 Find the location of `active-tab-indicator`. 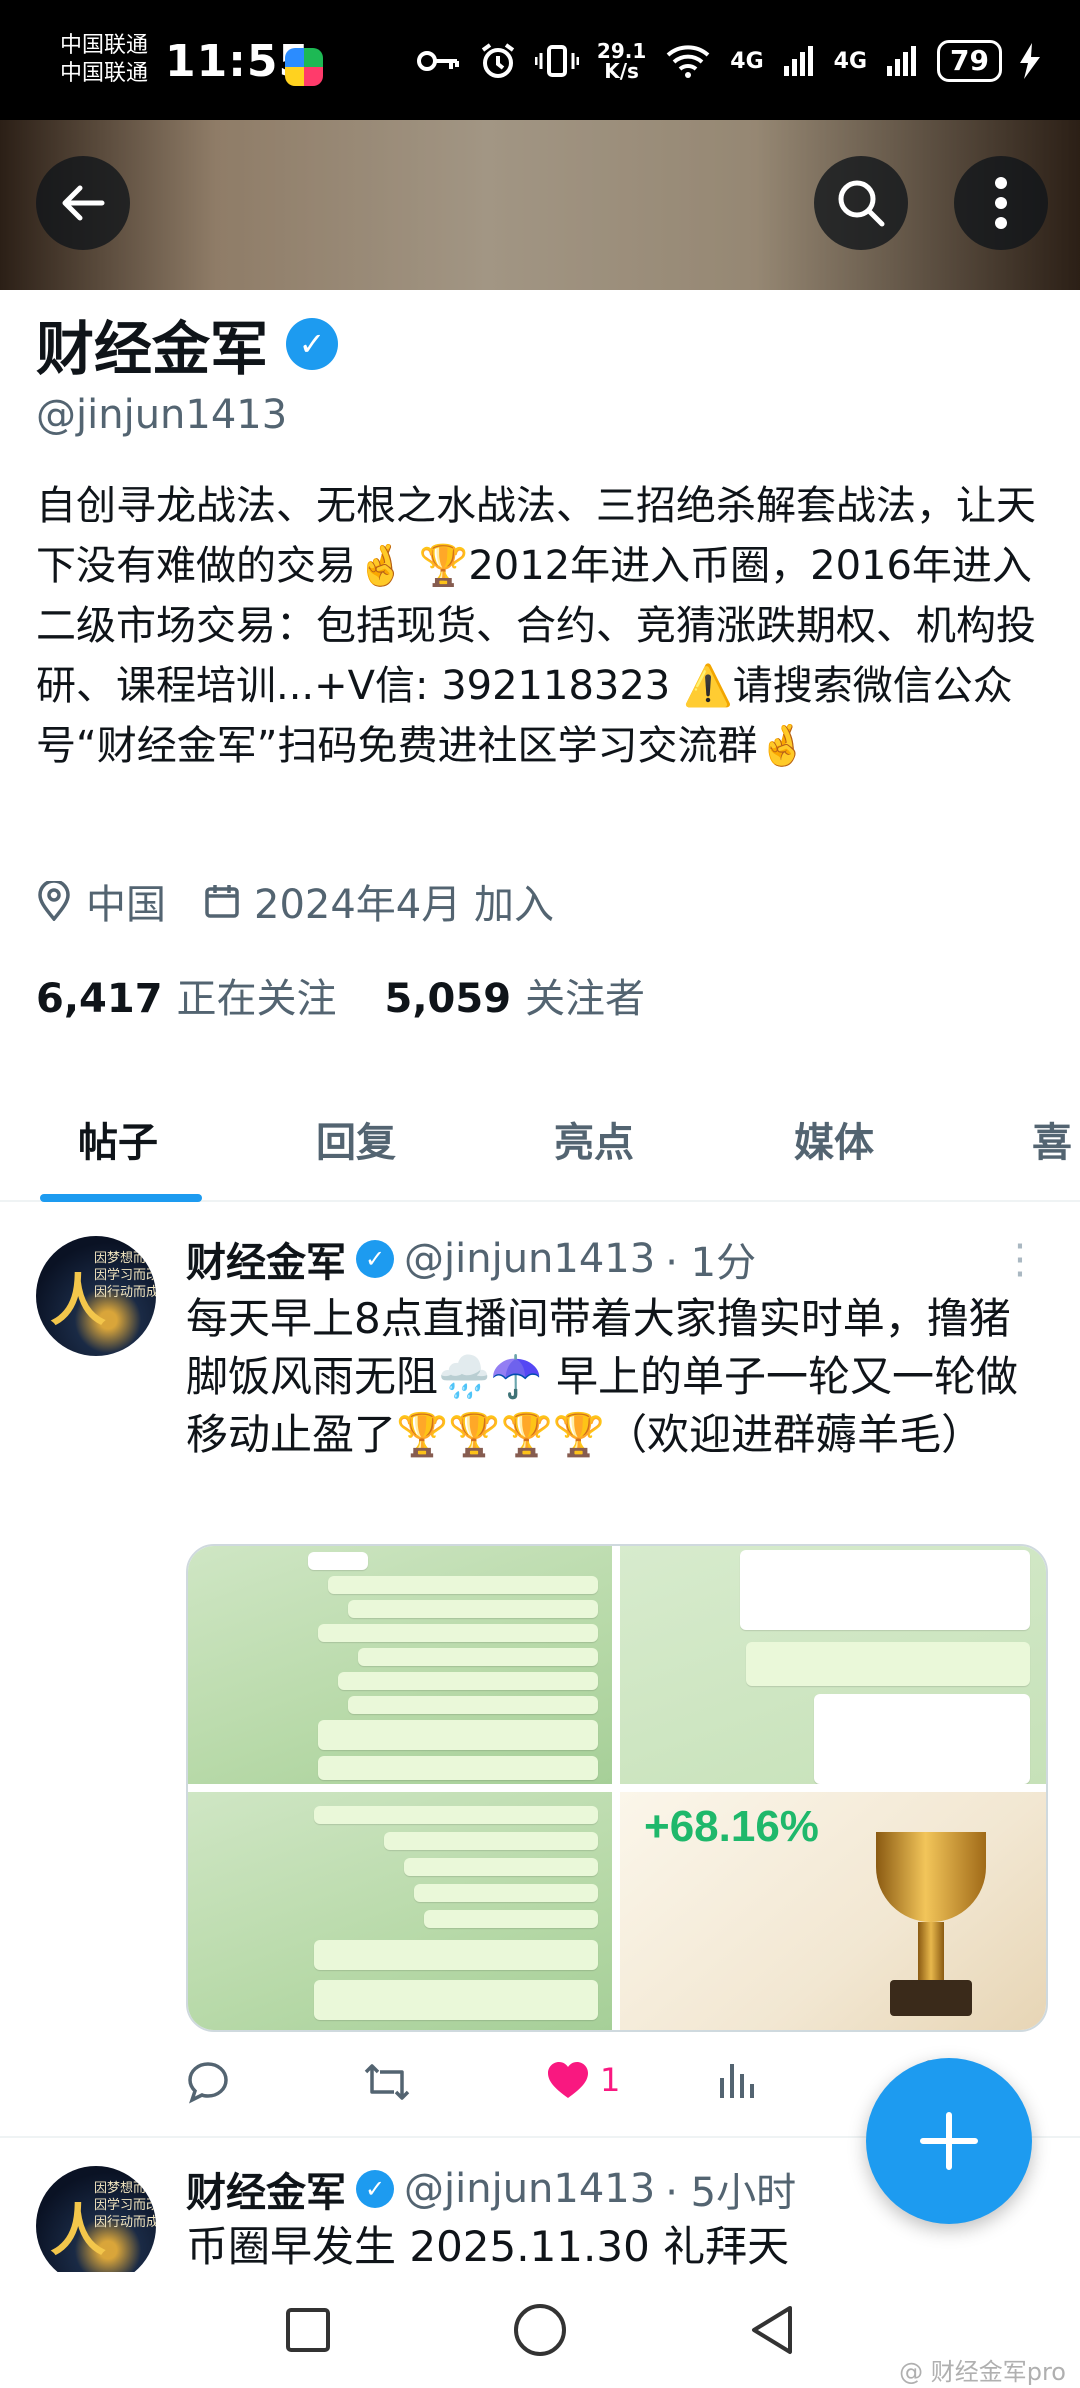

active-tab-indicator is located at coordinates (121, 1198).